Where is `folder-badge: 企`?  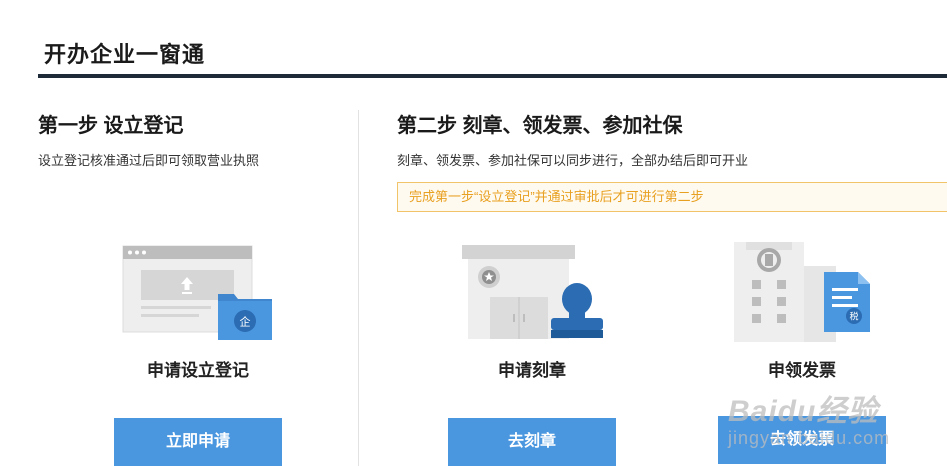
folder-badge: 企 is located at coordinates (245, 322).